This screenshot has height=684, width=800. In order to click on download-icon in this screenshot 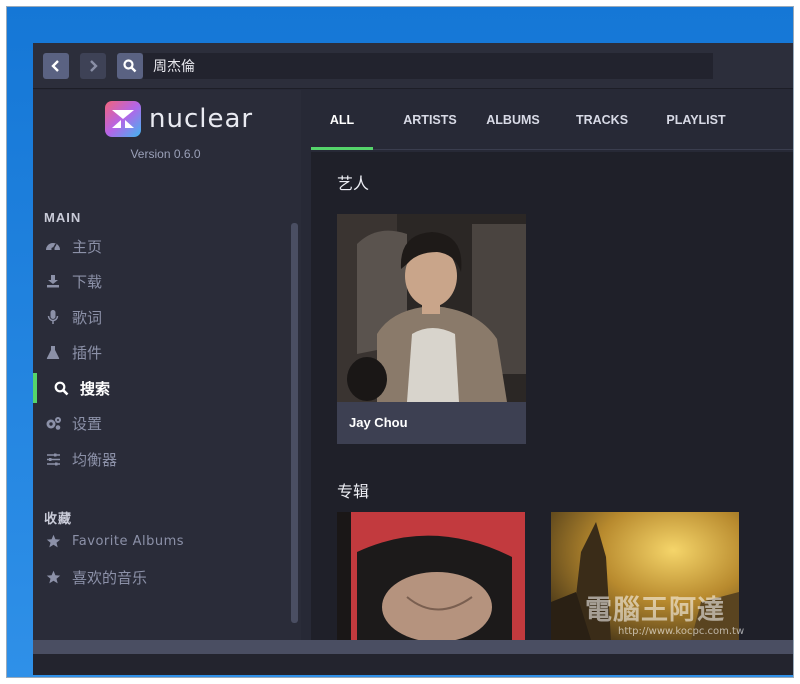, I will do `click(53, 281)`.